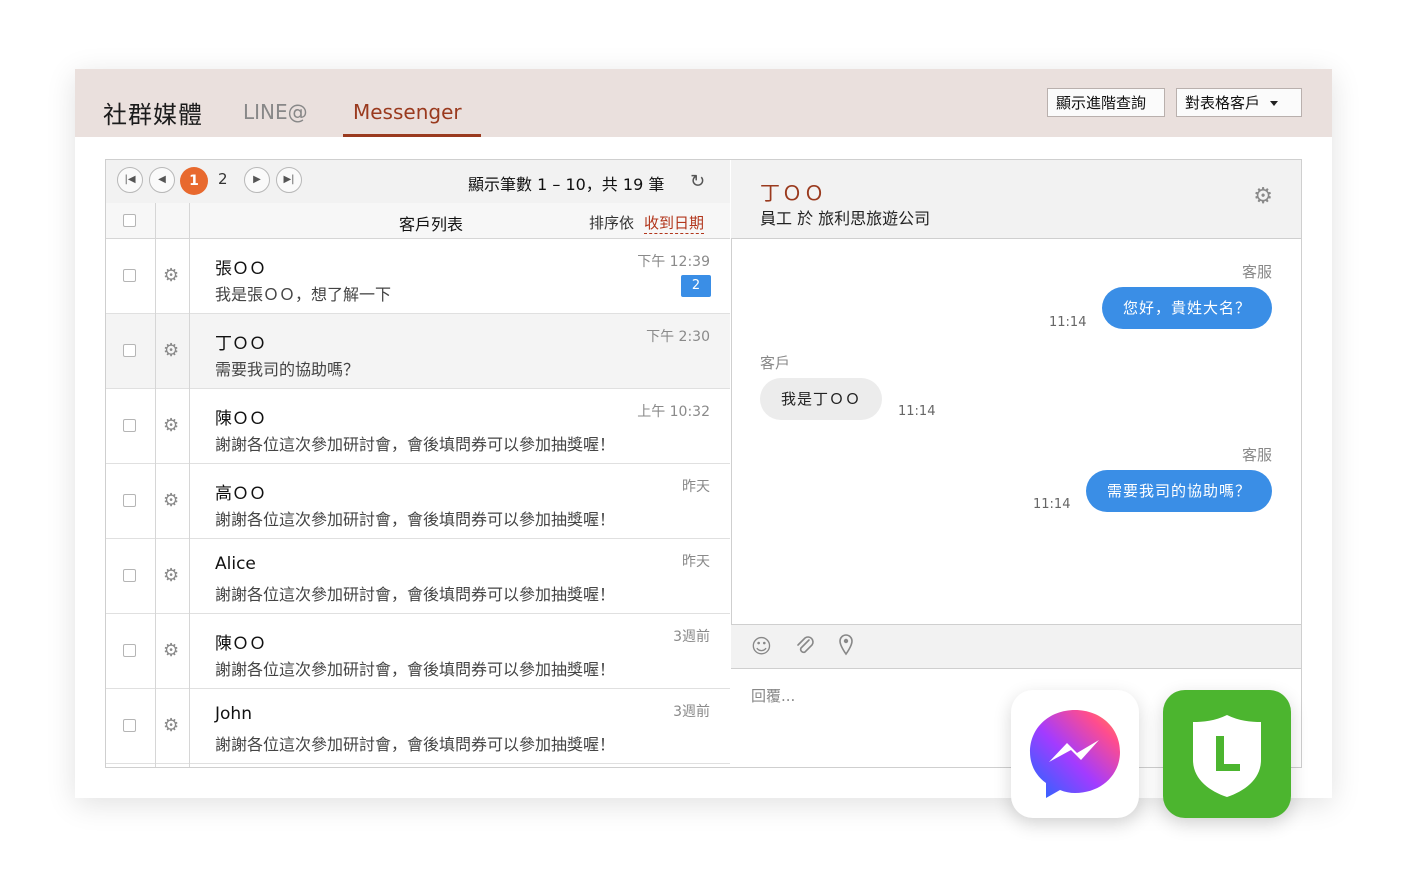  Describe the element at coordinates (703, 103) in the screenshot. I see `top-bar: 社群媒體 LINE@ Messenger 顯示進階查詢 對表格客戶` at that location.